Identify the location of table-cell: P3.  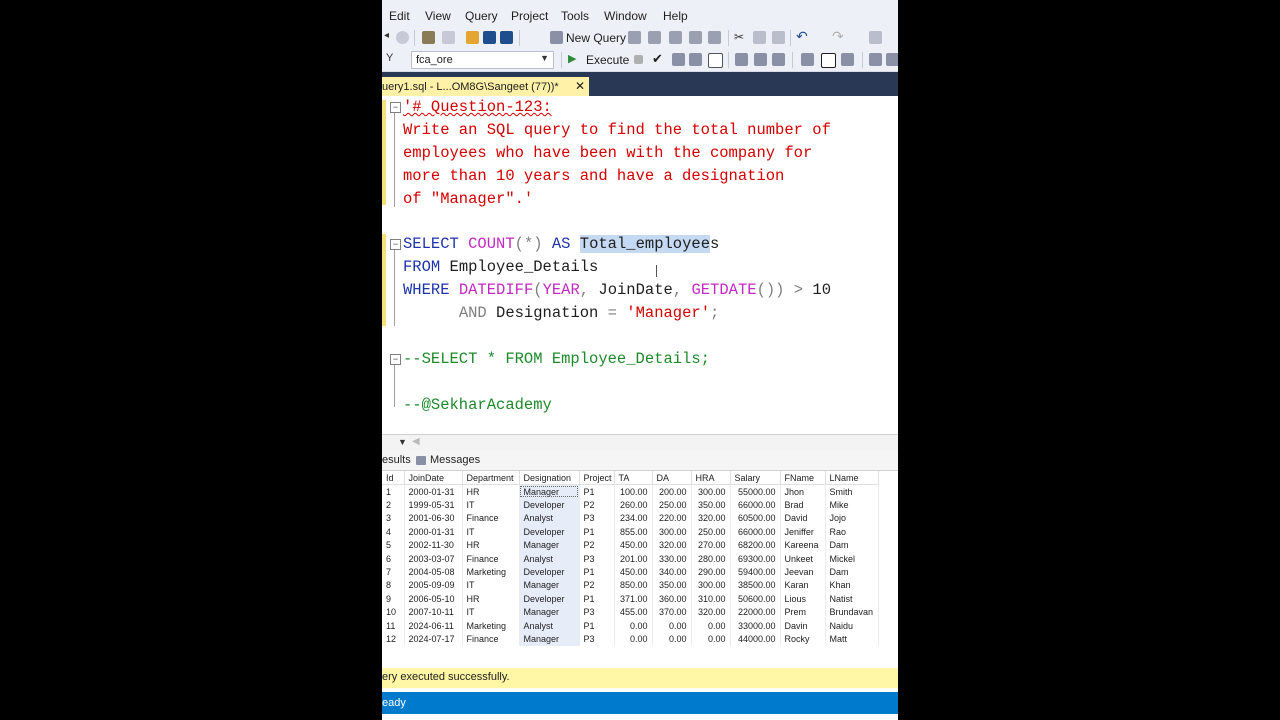
(597, 558).